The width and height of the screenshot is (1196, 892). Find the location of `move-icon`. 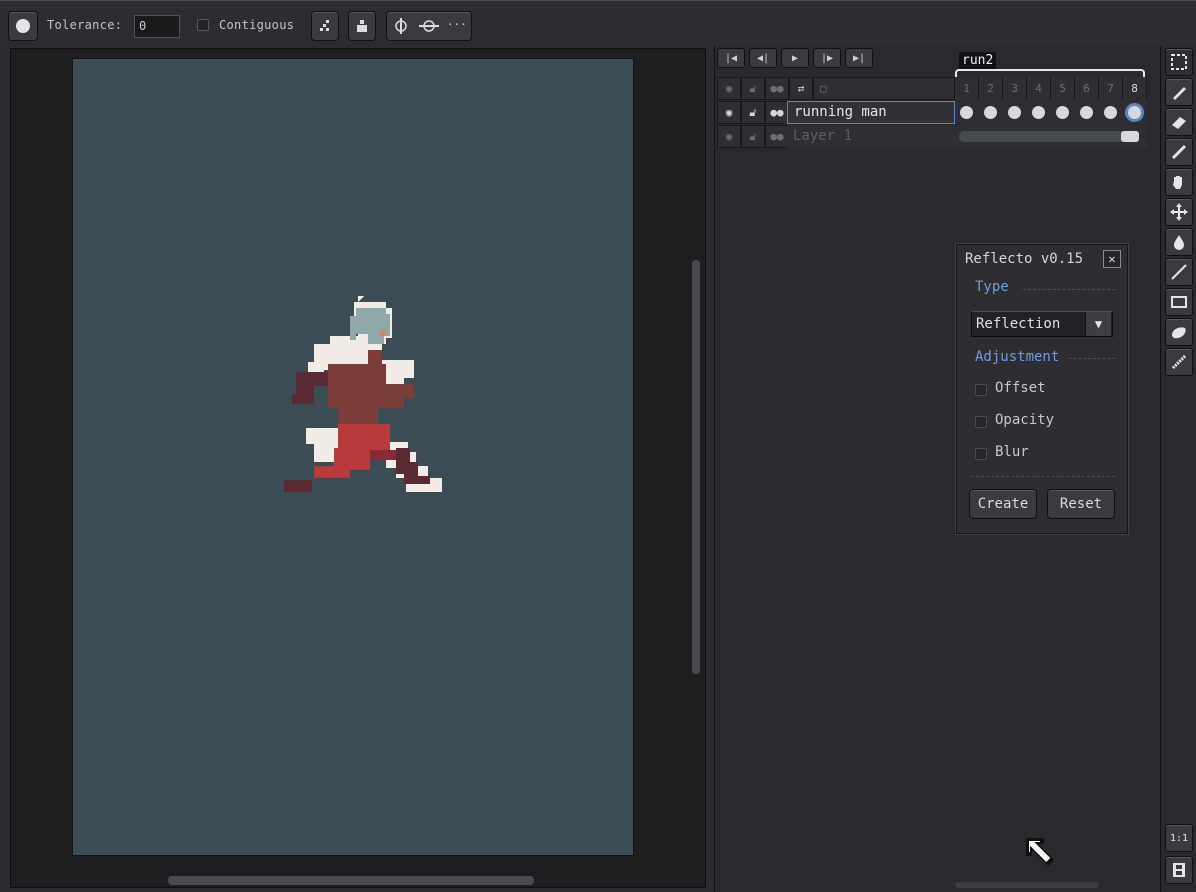

move-icon is located at coordinates (1179, 212).